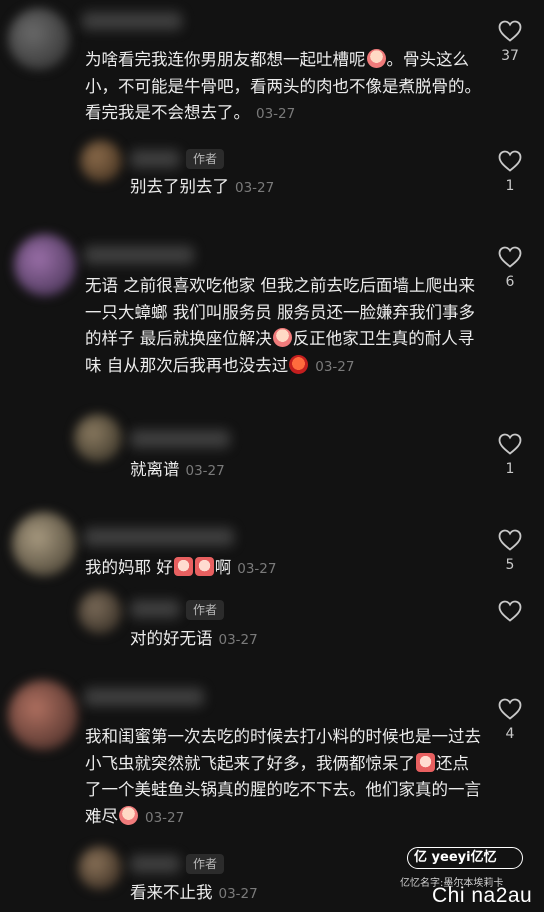  I want to click on reply-text: 对的好无语 03-27, so click(194, 638).